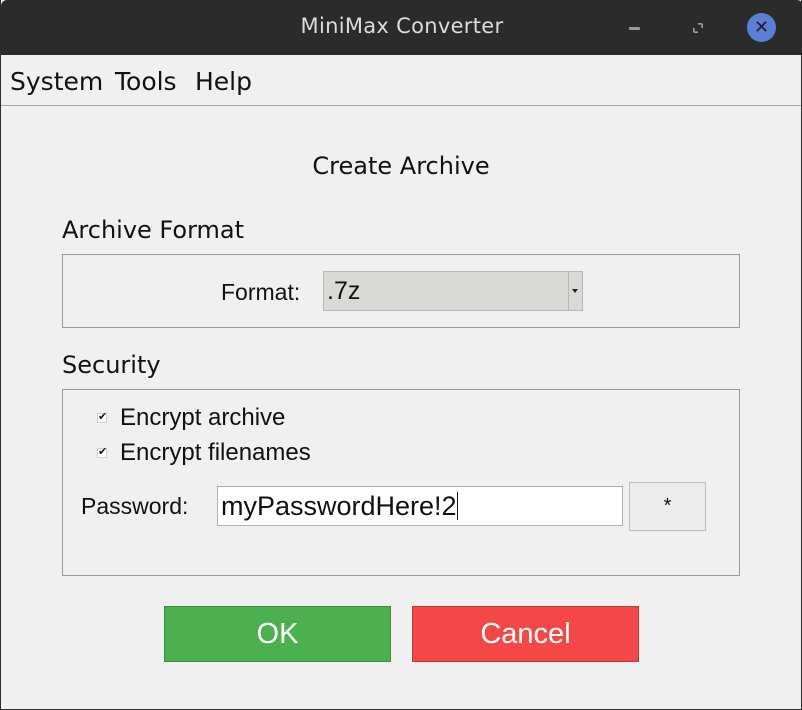  What do you see at coordinates (339, 506) in the screenshot?
I see `password-value: myPasswordHere!2` at bounding box center [339, 506].